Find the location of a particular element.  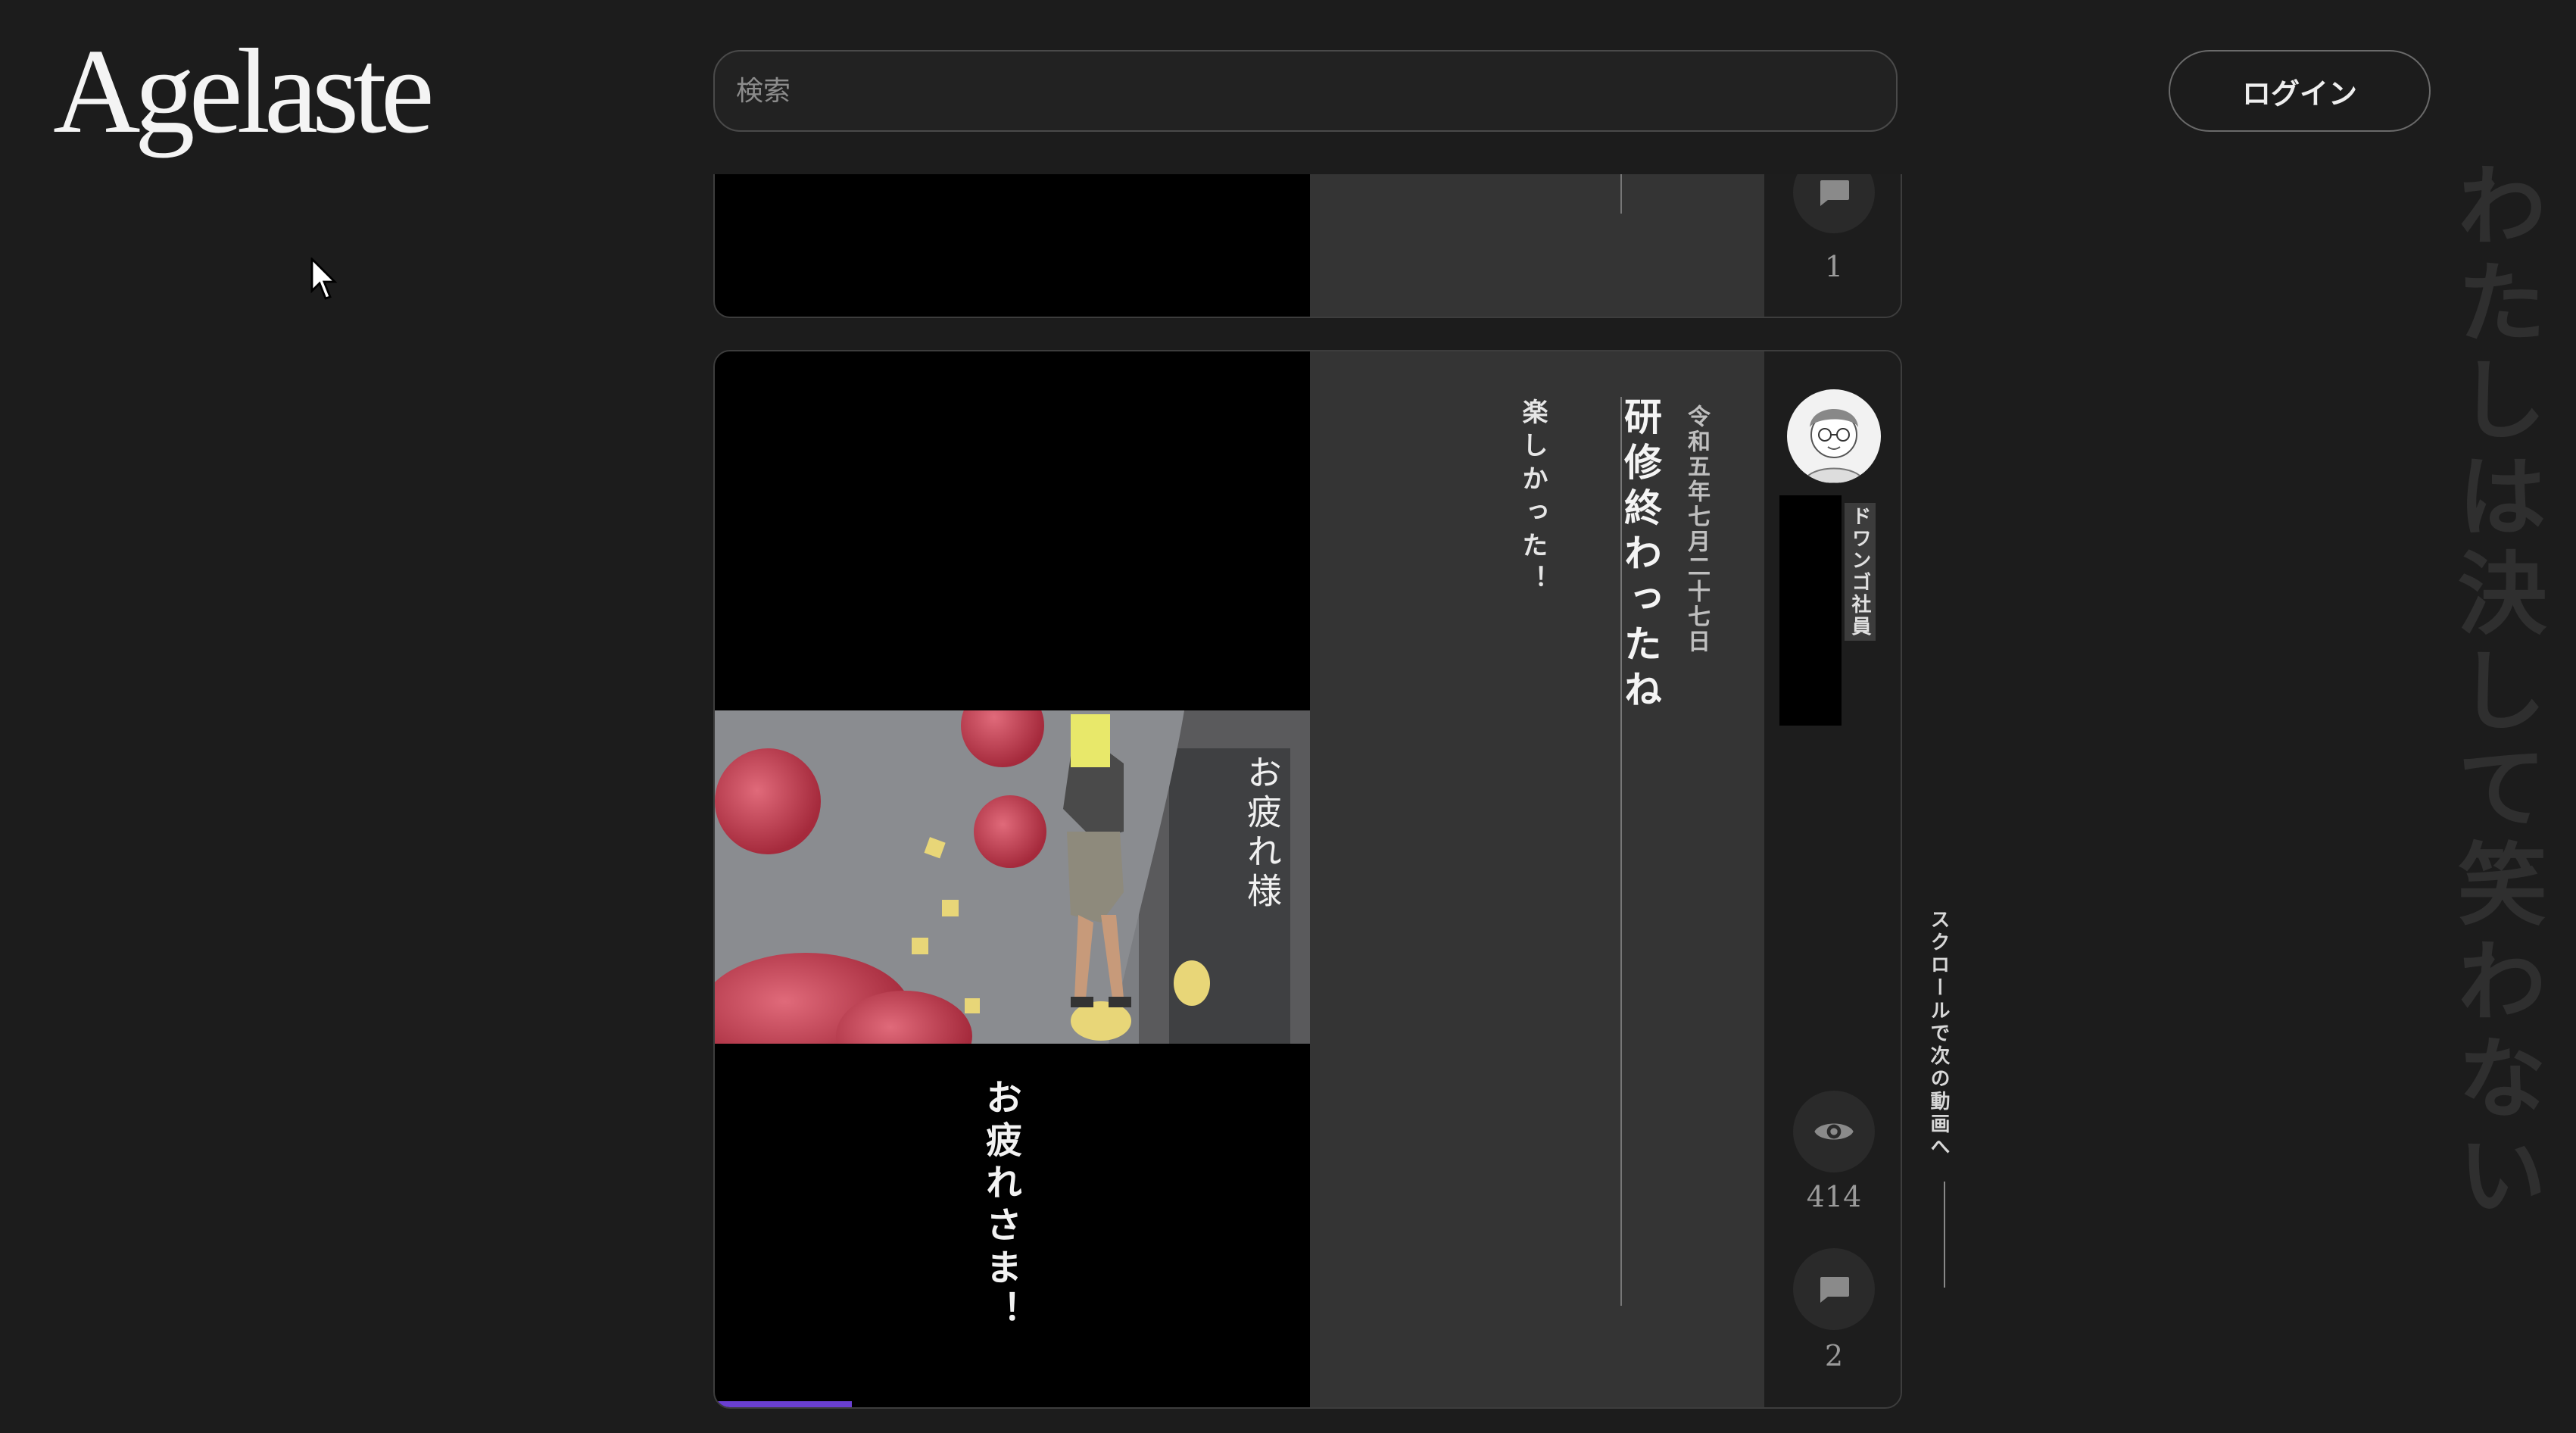

video-frame-image: お疲れ様 is located at coordinates (1012, 877).